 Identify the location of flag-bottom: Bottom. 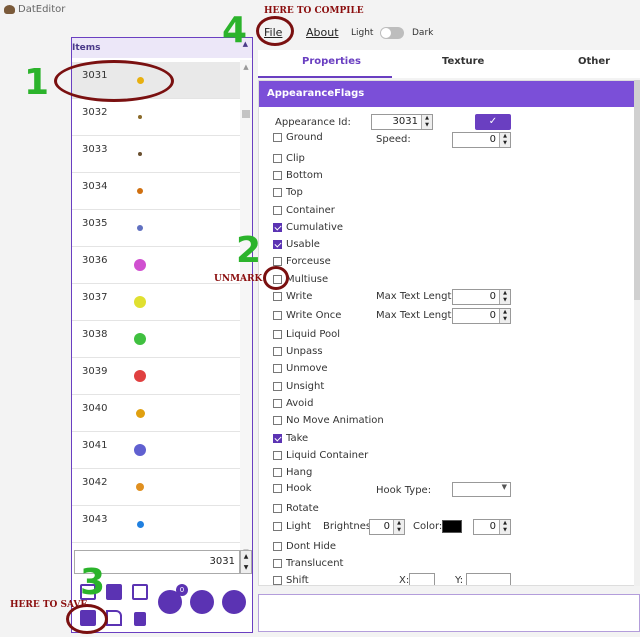
(298, 178).